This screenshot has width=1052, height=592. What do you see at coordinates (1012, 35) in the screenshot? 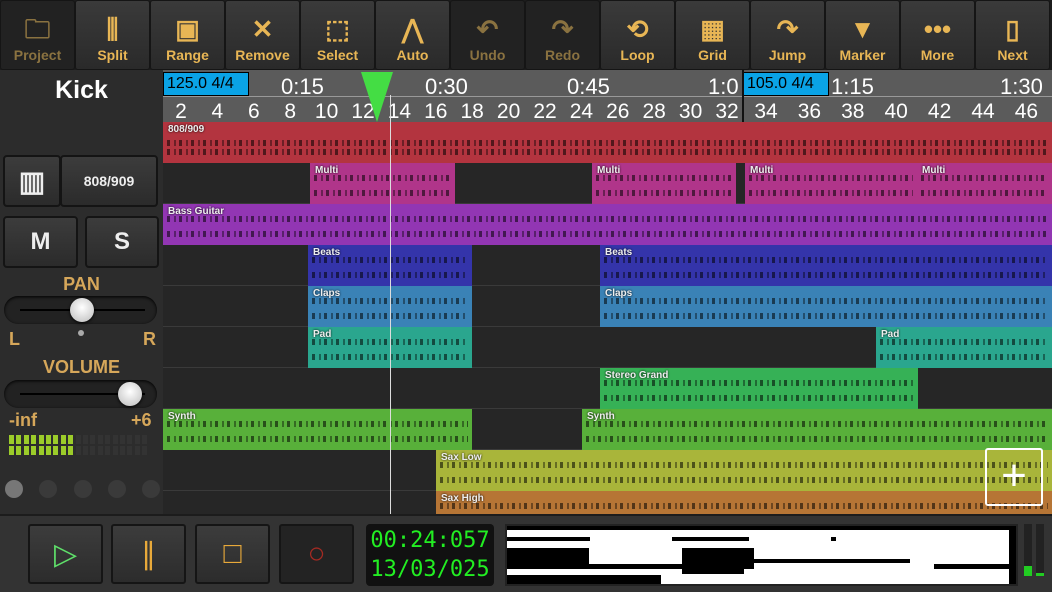
I see `next-button: ▯ Next` at bounding box center [1012, 35].